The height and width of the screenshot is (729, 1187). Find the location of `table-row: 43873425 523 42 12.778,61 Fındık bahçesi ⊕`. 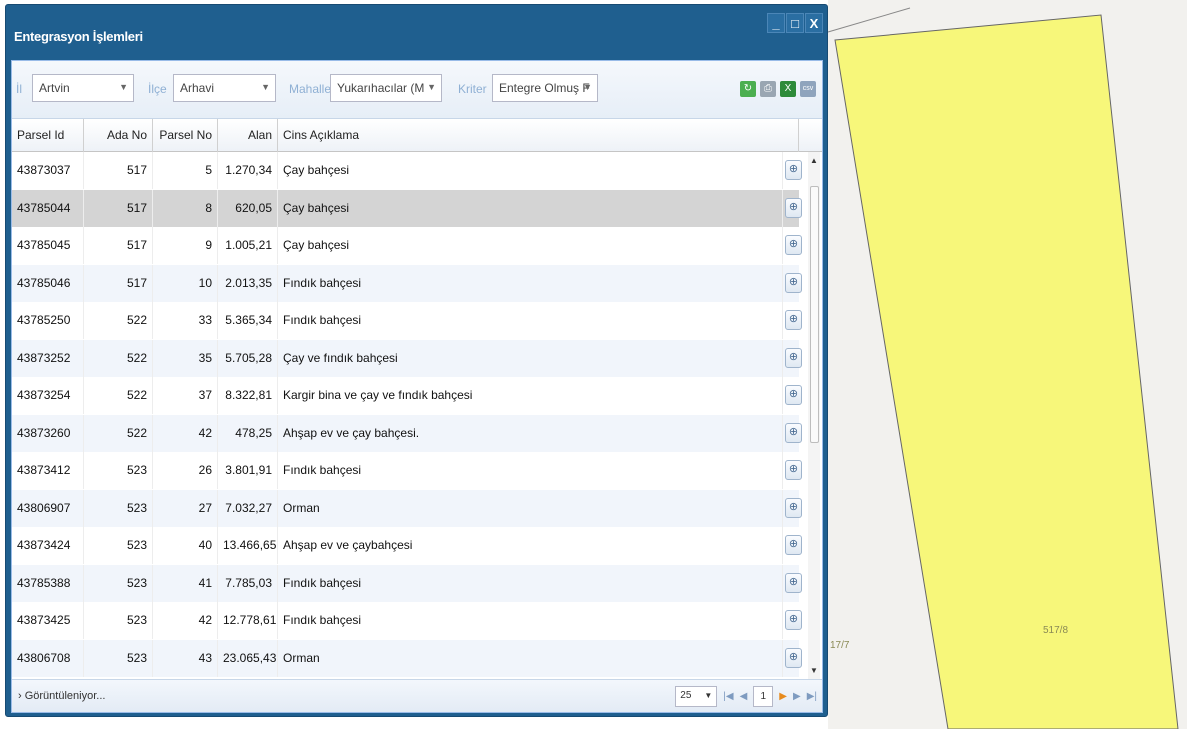

table-row: 43873425 523 42 12.778,61 Fındık bahçesi ⊕ is located at coordinates (407, 621).